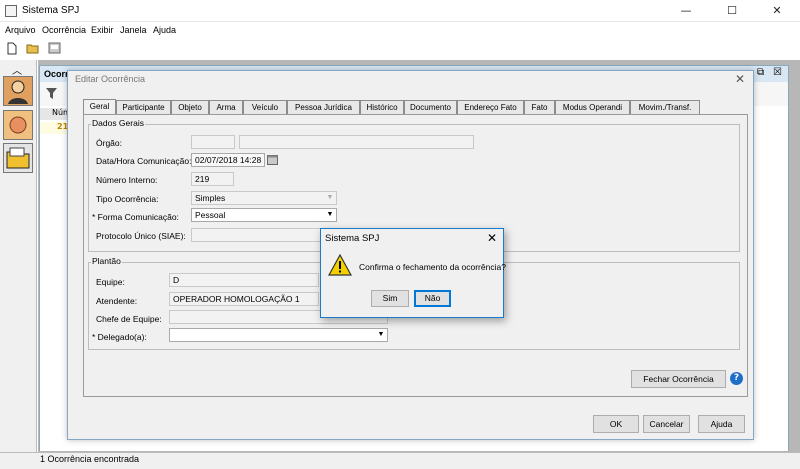 This screenshot has width=800, height=469. What do you see at coordinates (133, 30) in the screenshot?
I see `menu-janela: Janela` at bounding box center [133, 30].